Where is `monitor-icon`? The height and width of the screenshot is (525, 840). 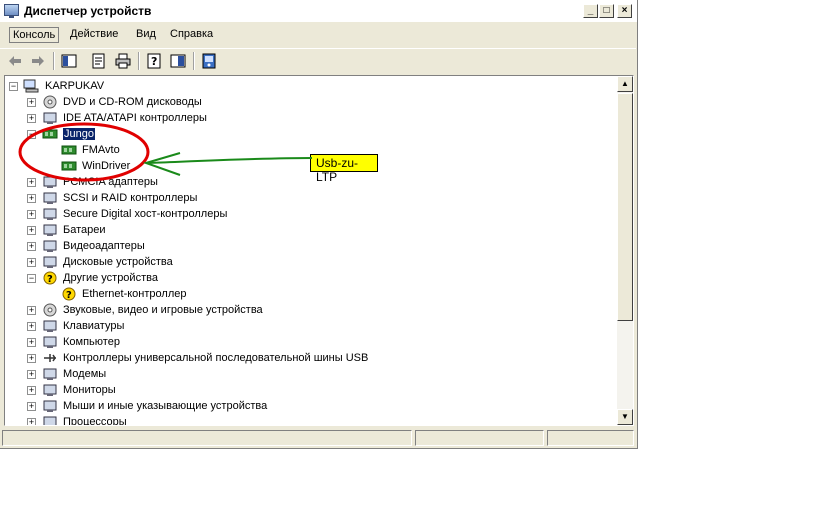
monitor-icon is located at coordinates (50, 390).